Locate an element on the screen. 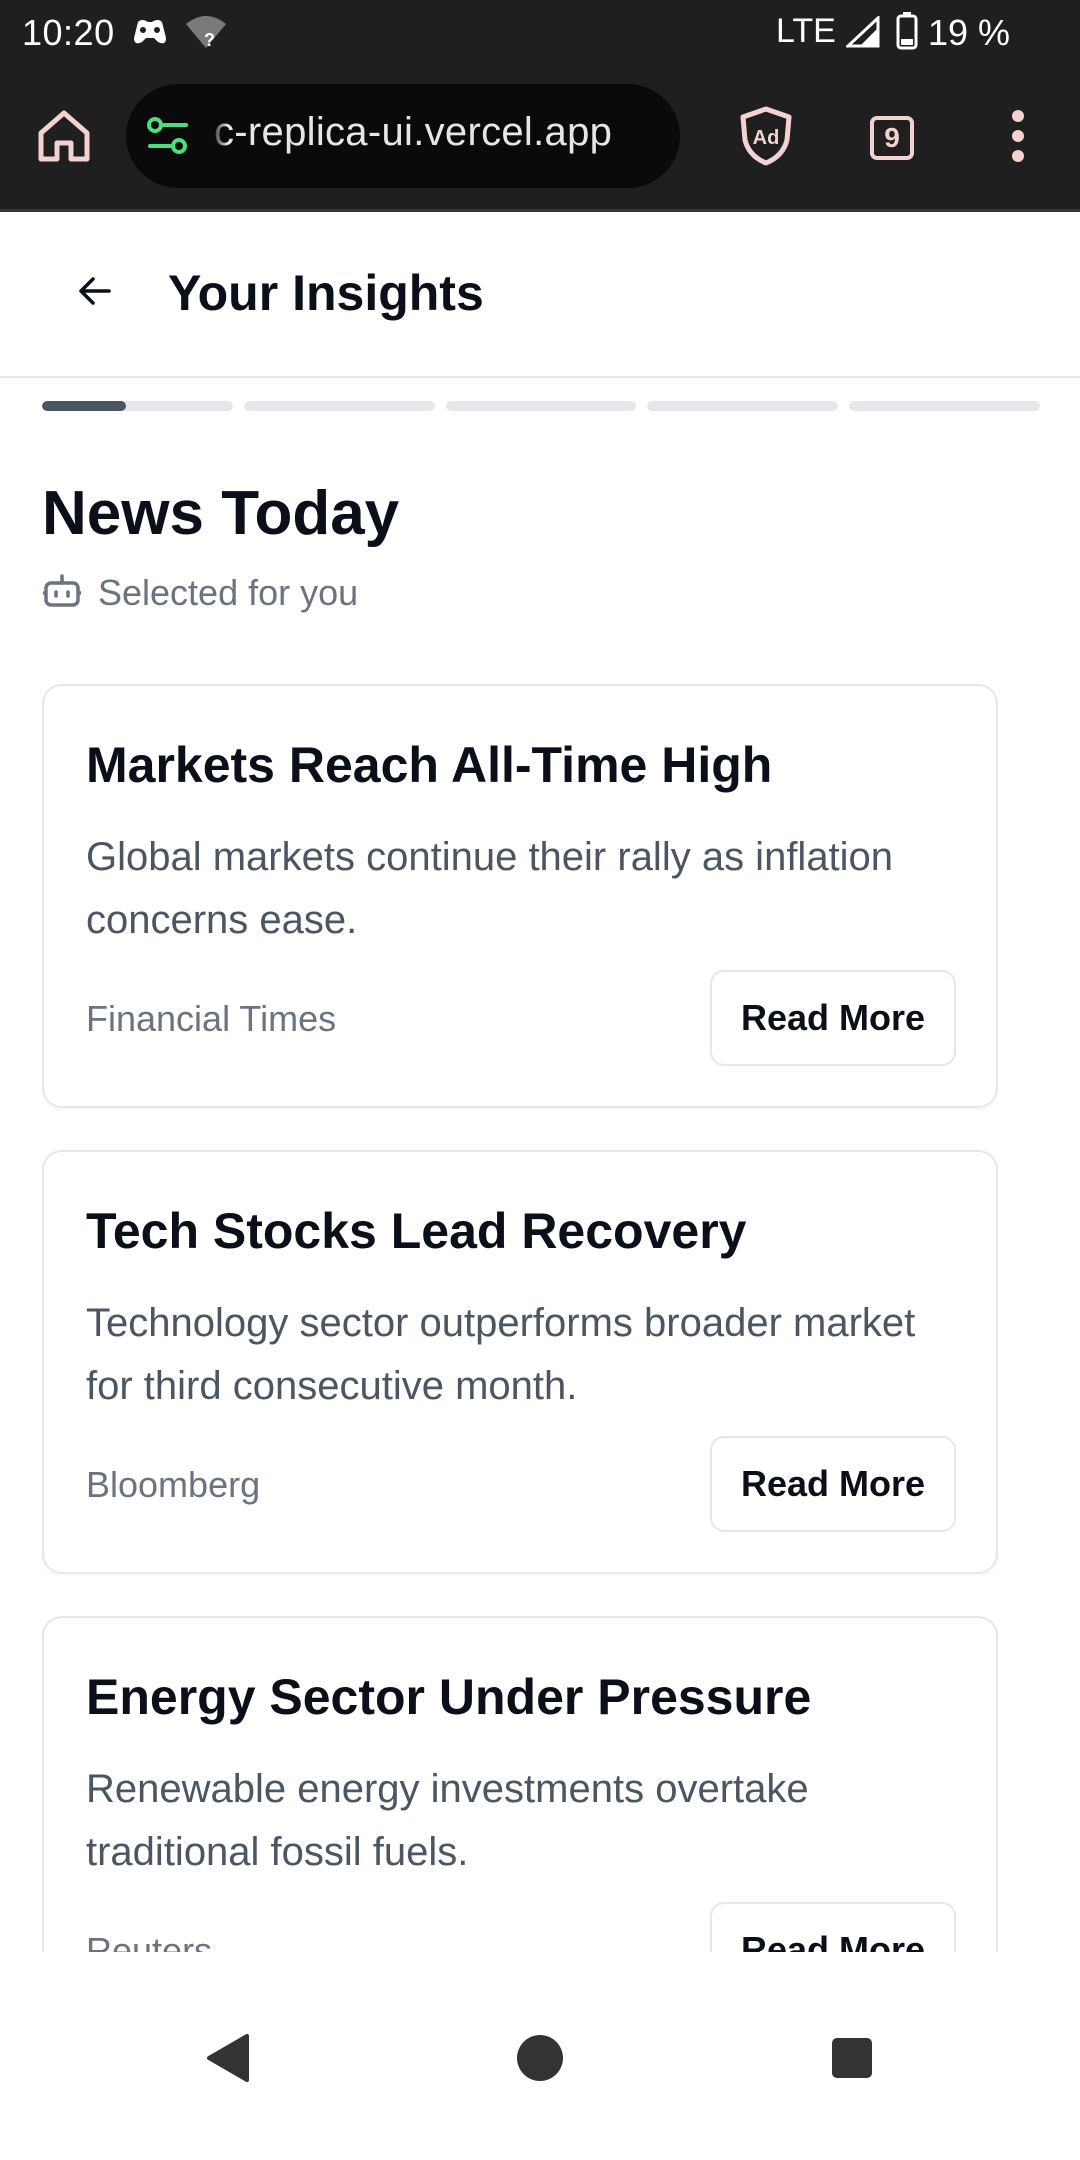  adblock-button: Ad is located at coordinates (766, 138).